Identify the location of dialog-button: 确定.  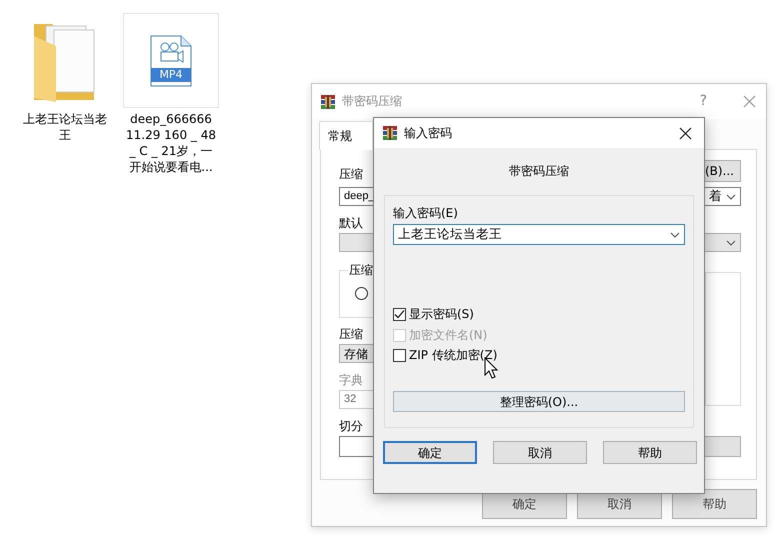
(430, 452).